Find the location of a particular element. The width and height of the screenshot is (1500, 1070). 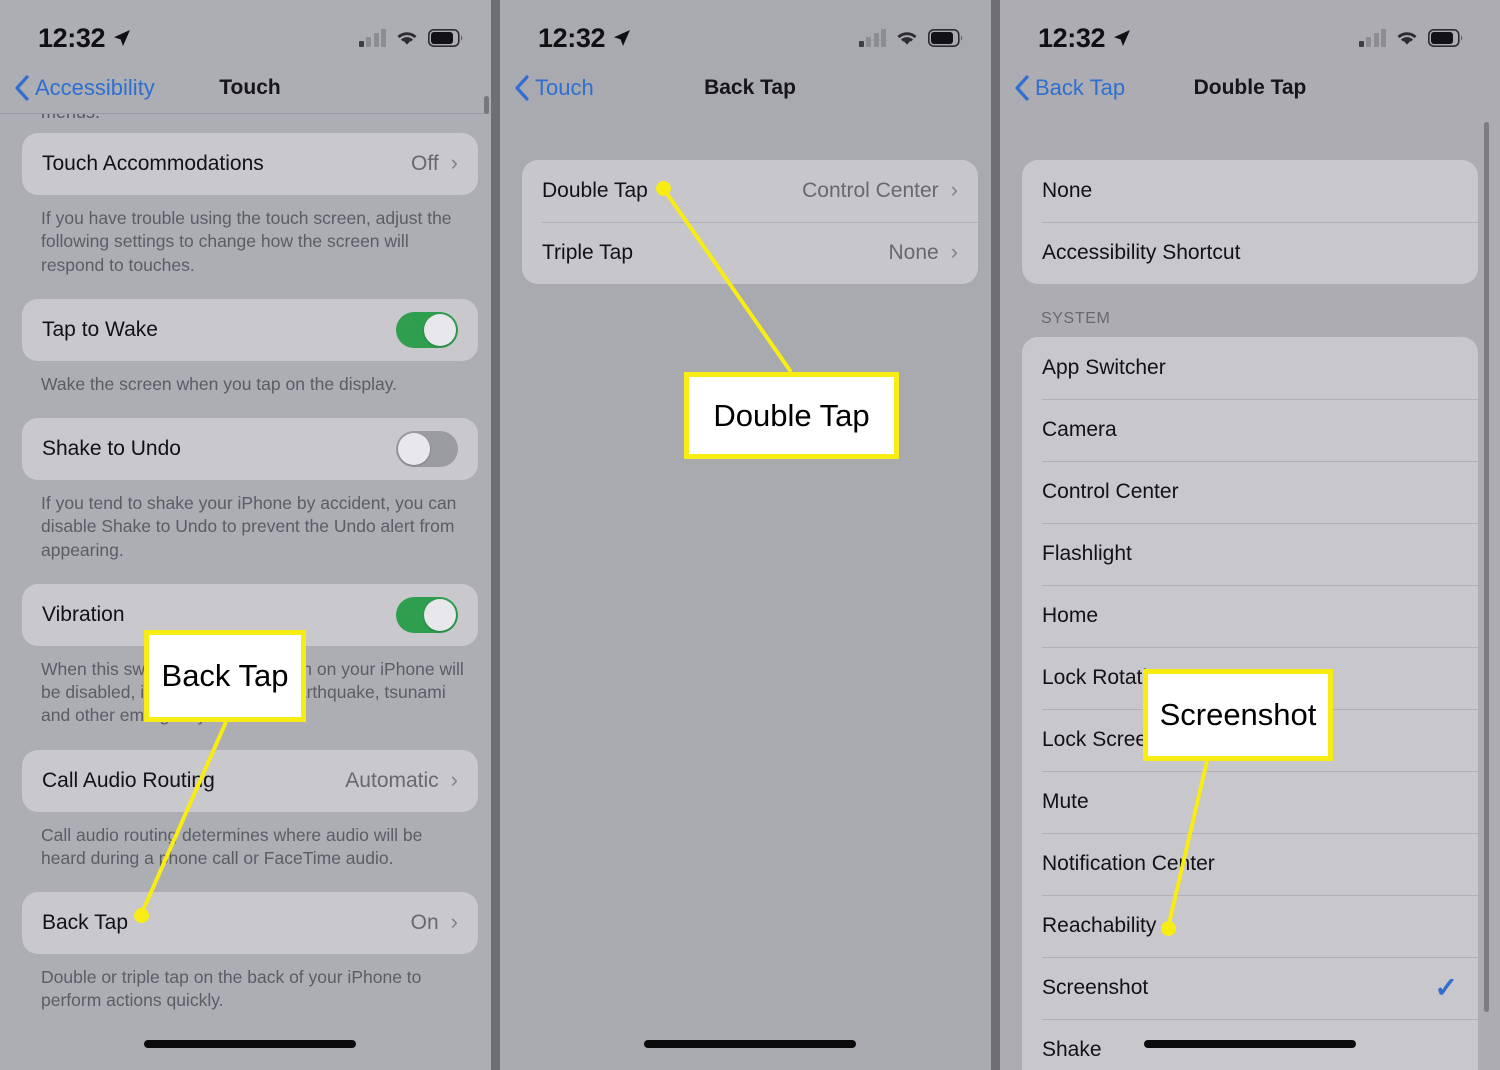

row-vibration: Vibration is located at coordinates (250, 615).